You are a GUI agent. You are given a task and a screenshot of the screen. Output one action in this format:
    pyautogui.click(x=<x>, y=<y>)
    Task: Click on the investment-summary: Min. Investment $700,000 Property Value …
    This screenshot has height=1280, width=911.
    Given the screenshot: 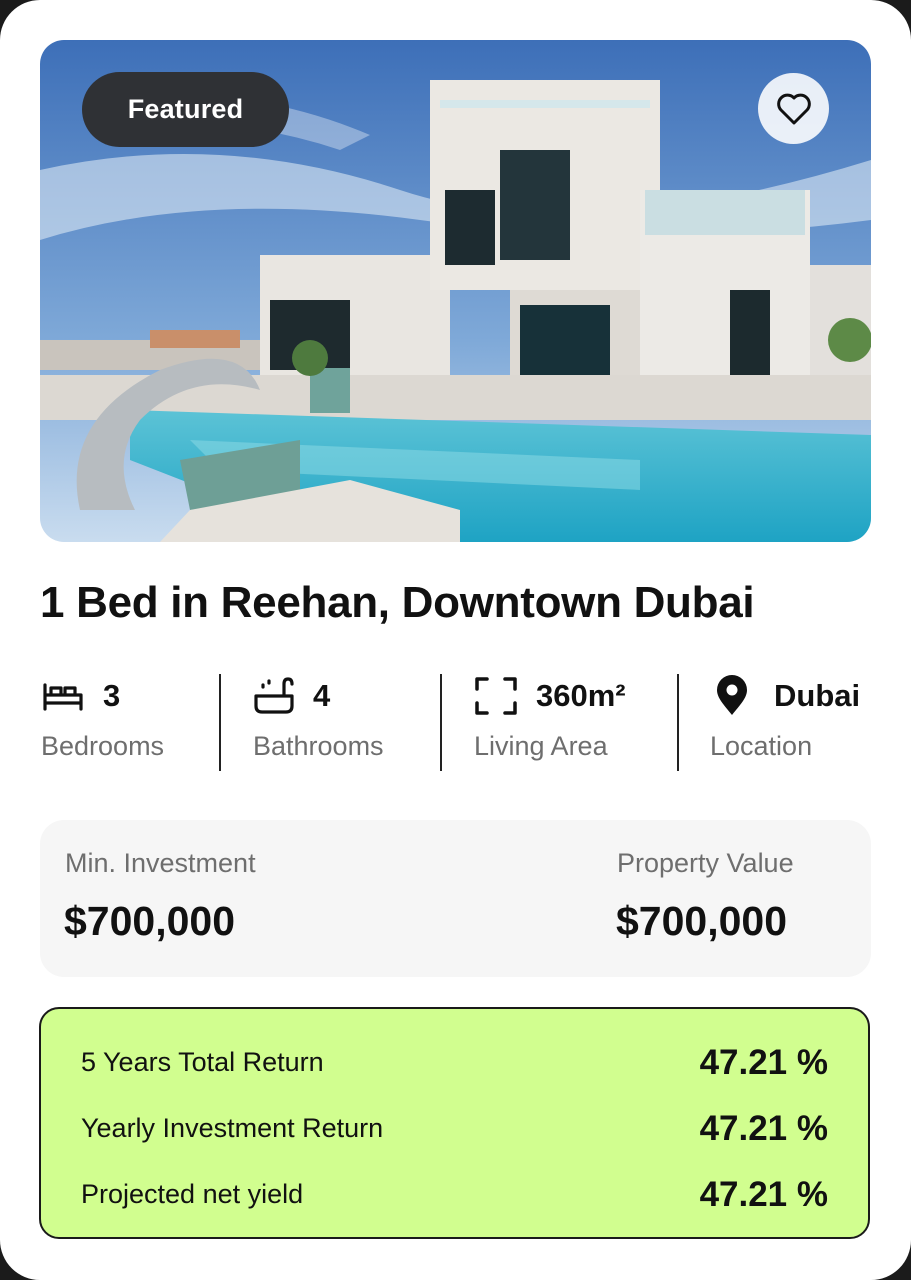 What is the action you would take?
    pyautogui.click(x=455, y=898)
    